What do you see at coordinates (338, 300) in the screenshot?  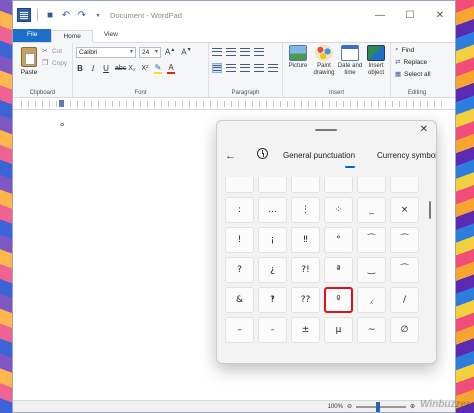 I see `symbol-cell: º` at bounding box center [338, 300].